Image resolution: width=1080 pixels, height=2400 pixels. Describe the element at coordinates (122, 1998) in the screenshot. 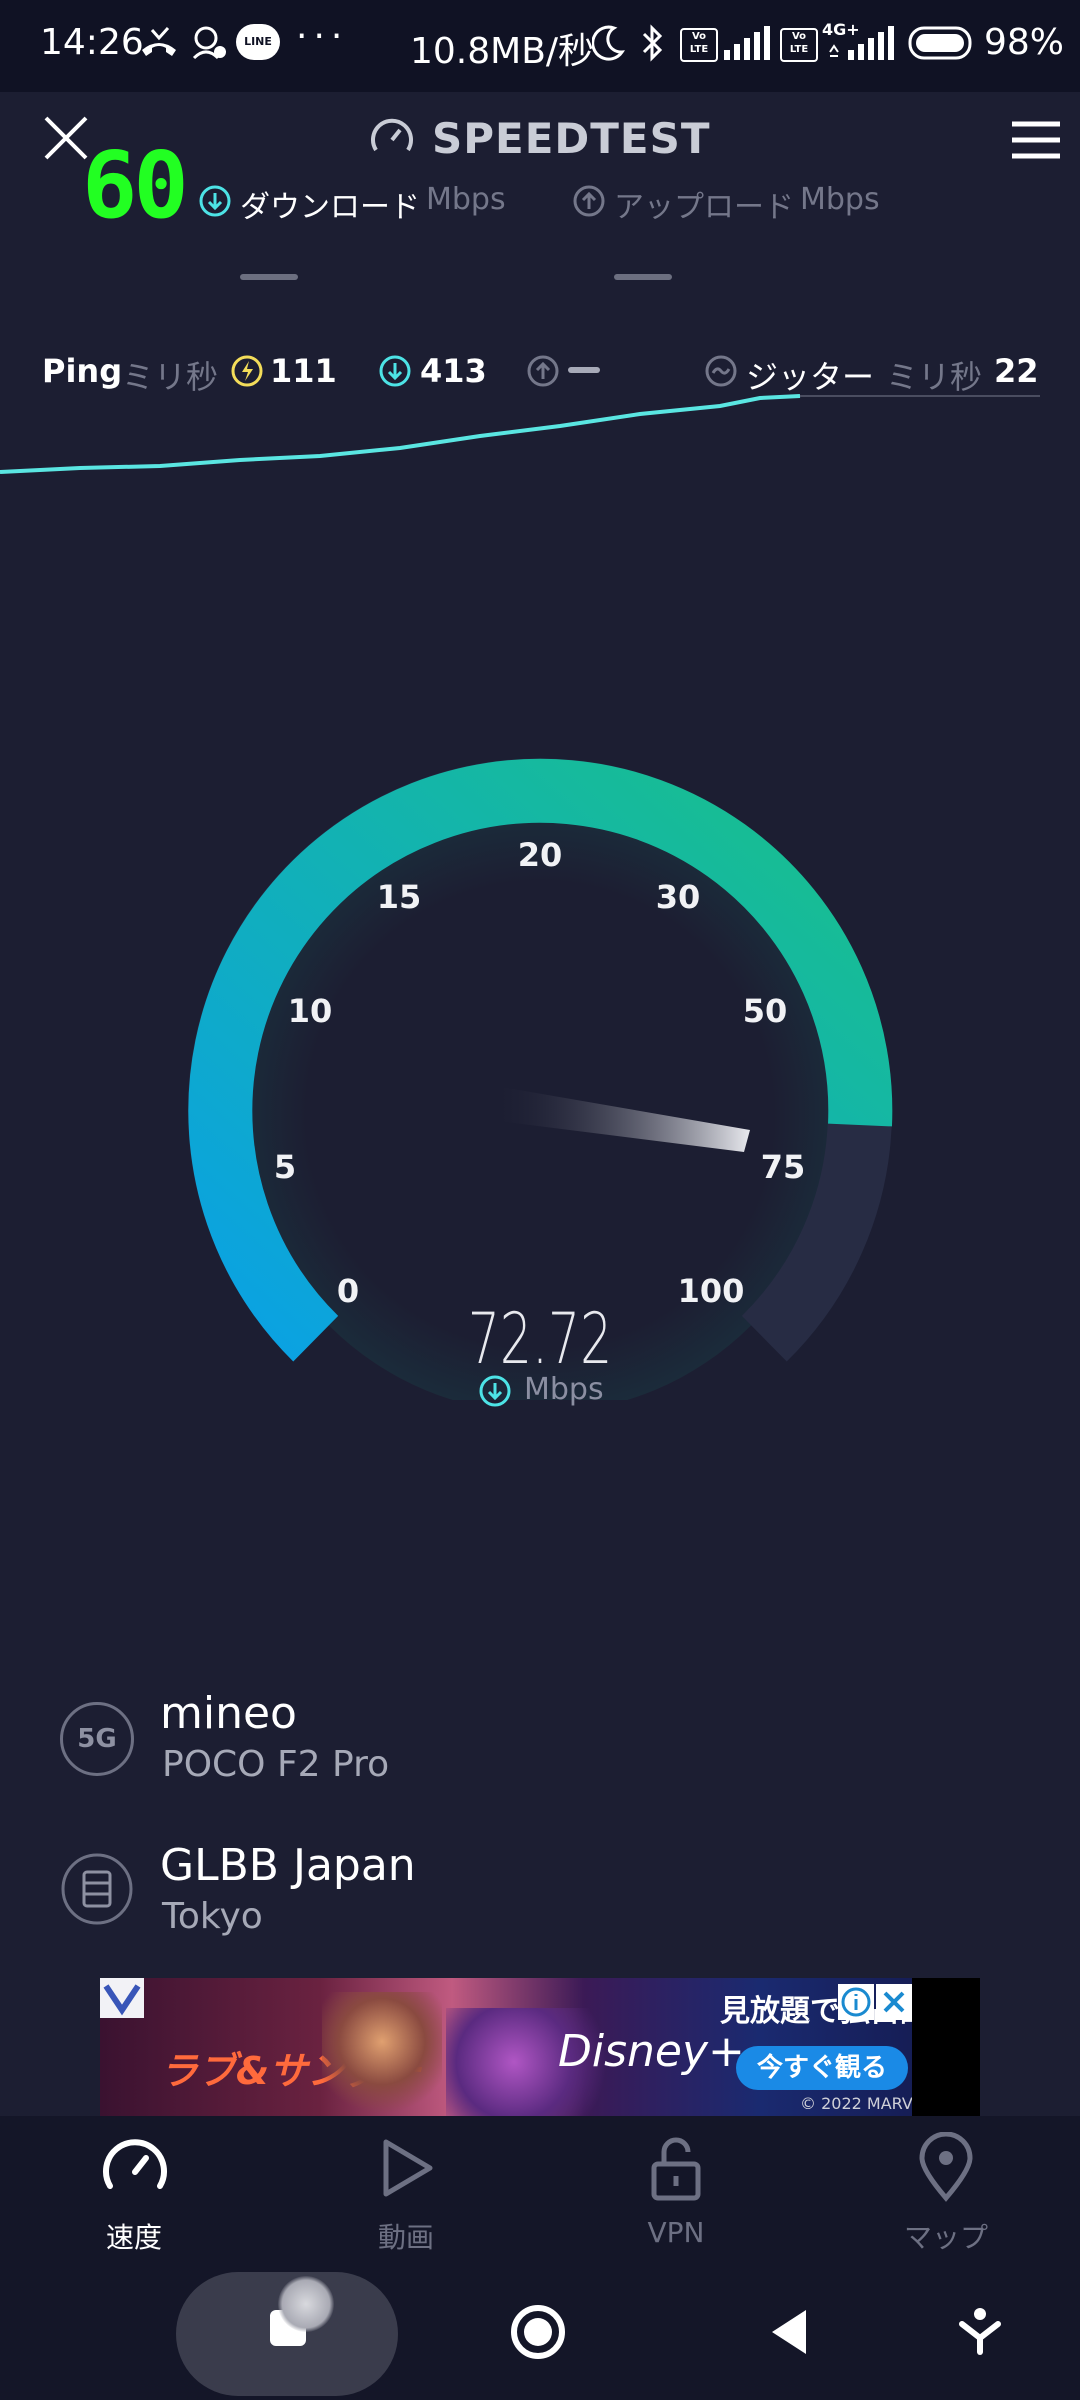

I see `ad-logo-icon` at that location.